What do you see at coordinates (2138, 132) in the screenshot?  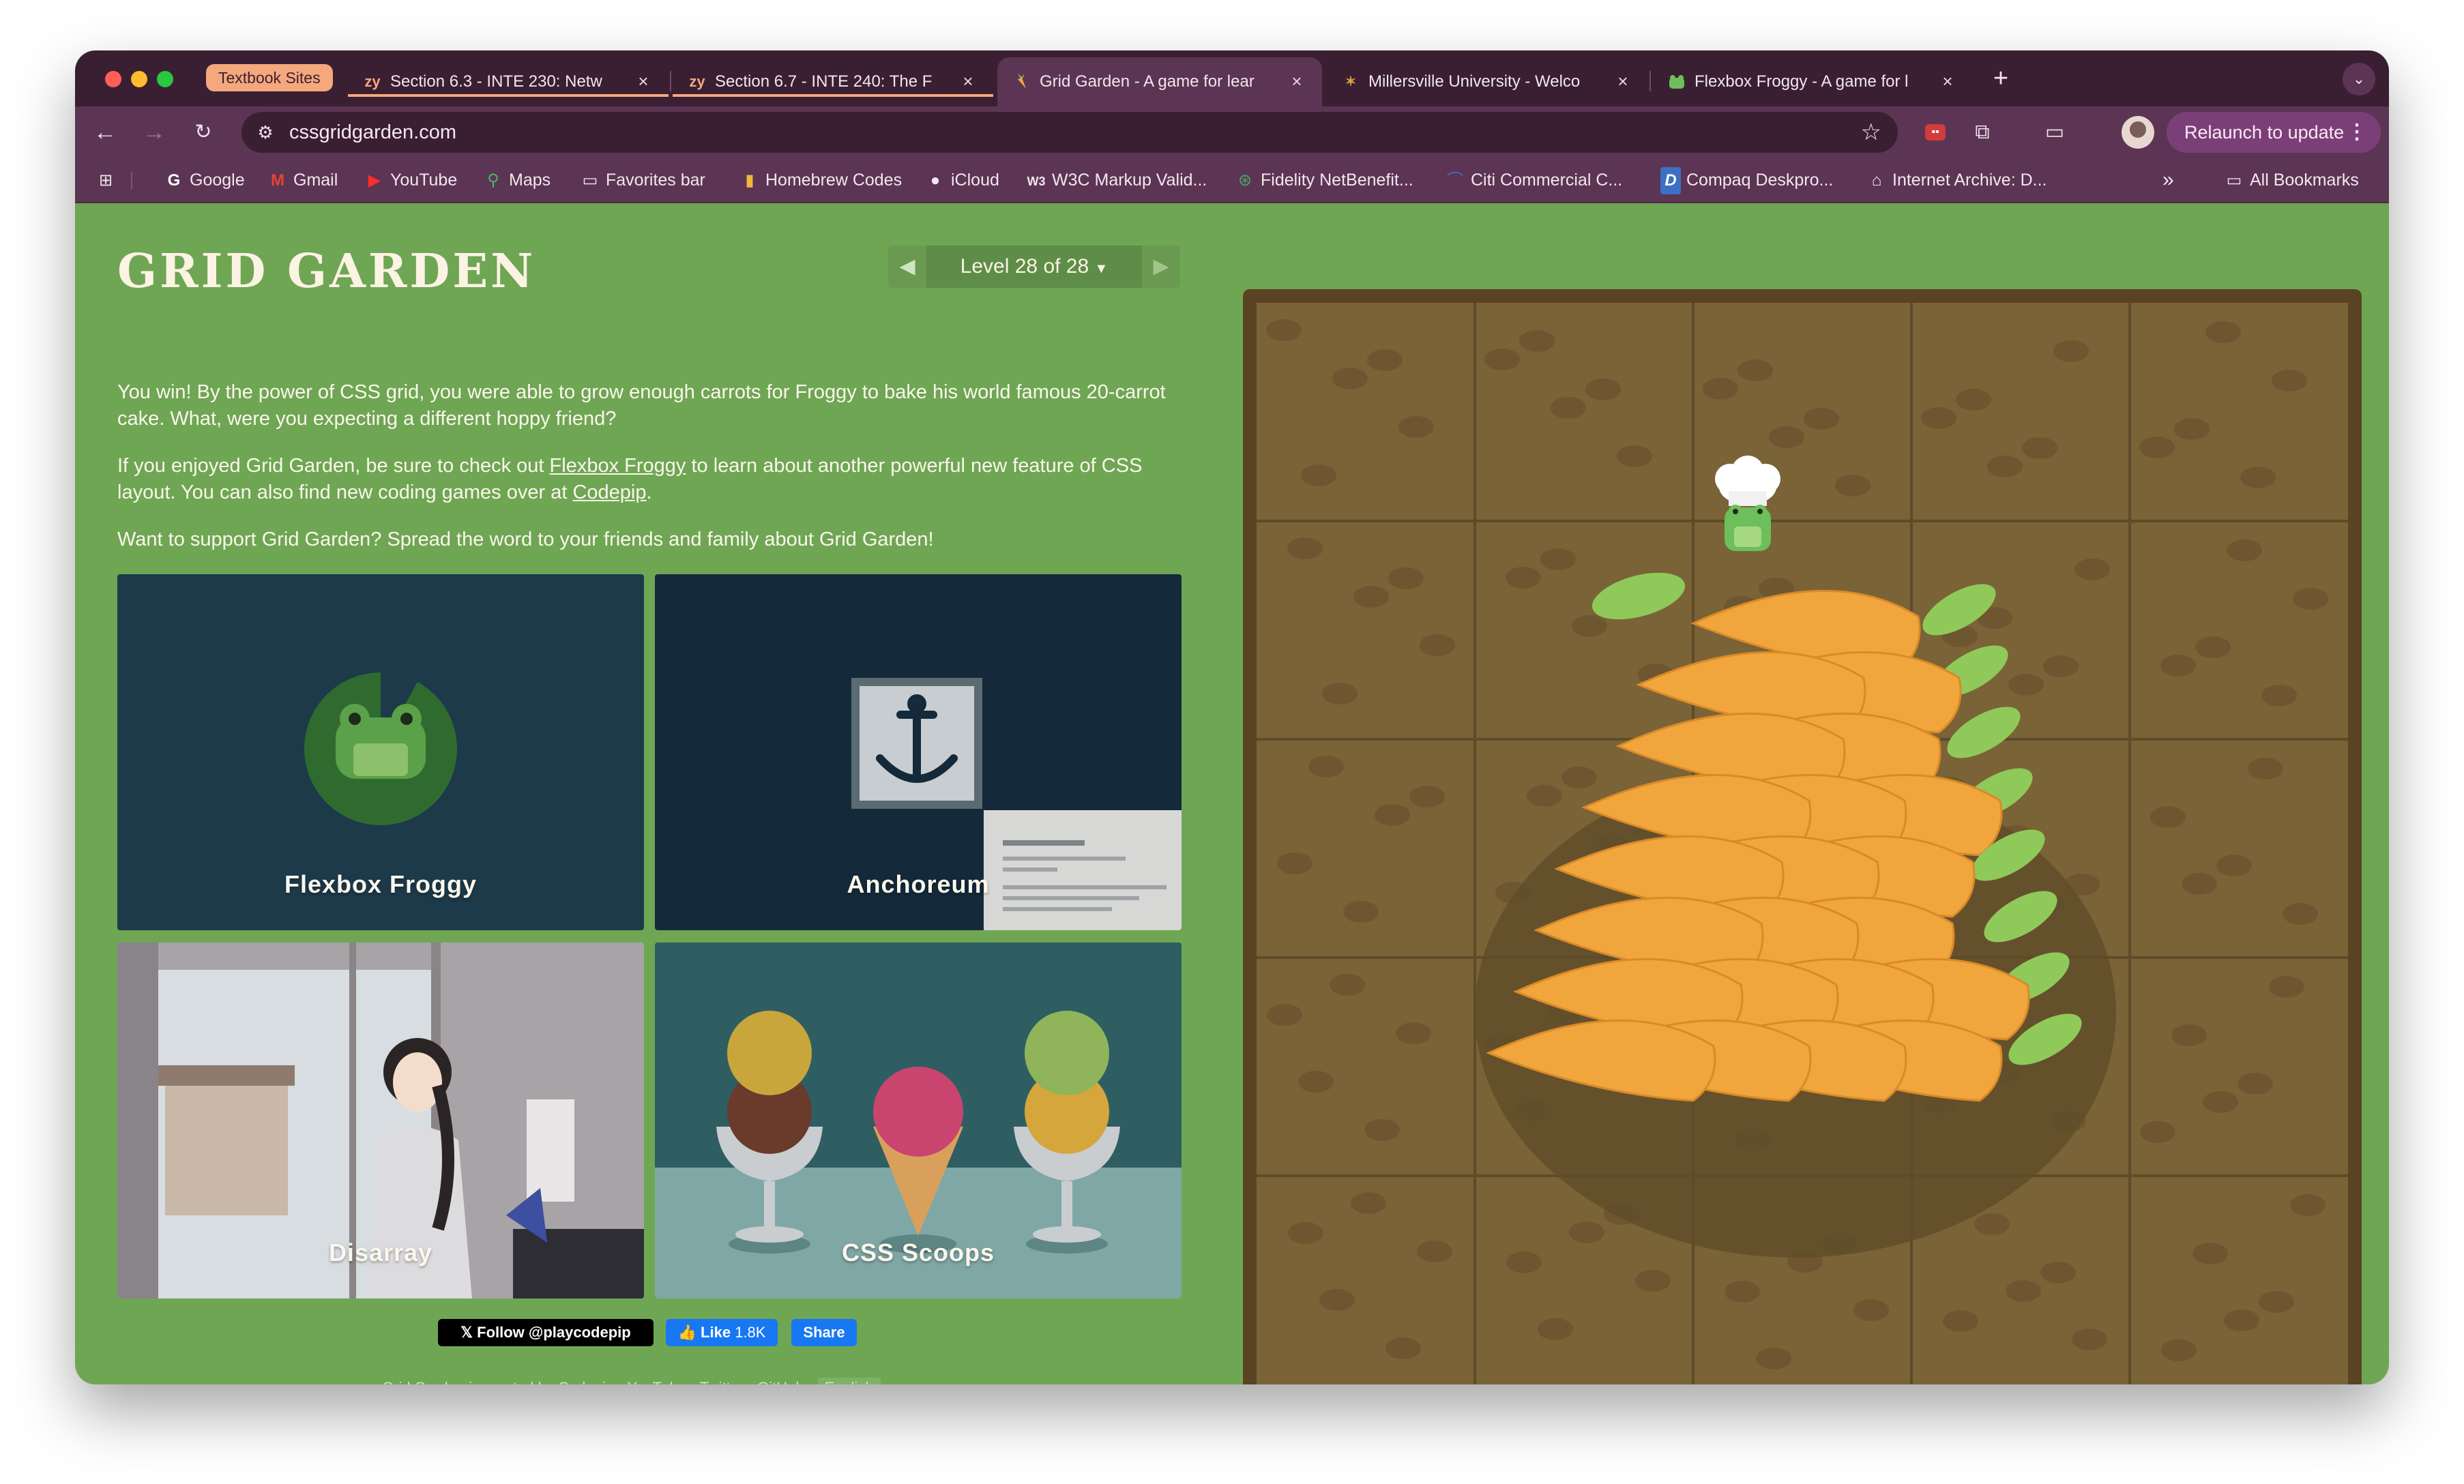 I see `profile-avatar` at bounding box center [2138, 132].